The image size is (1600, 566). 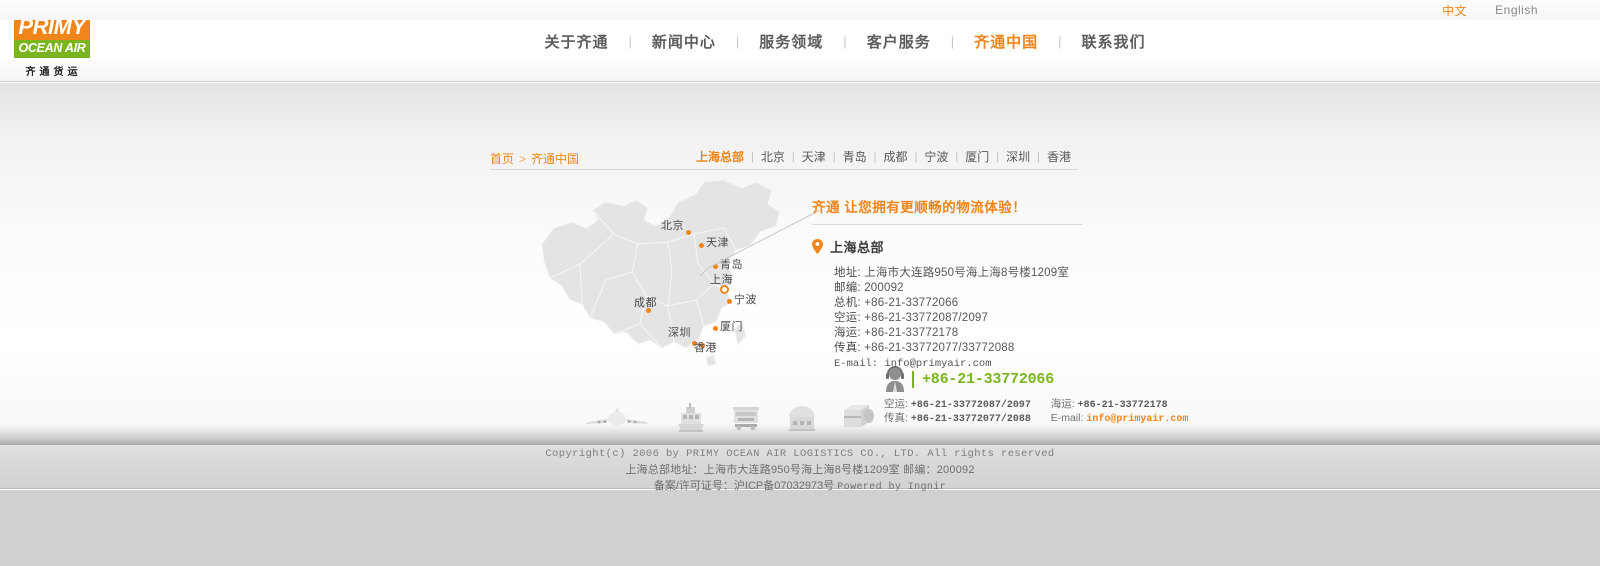 I want to click on footer-powered-by: Powered by Ingnir, so click(x=892, y=487).